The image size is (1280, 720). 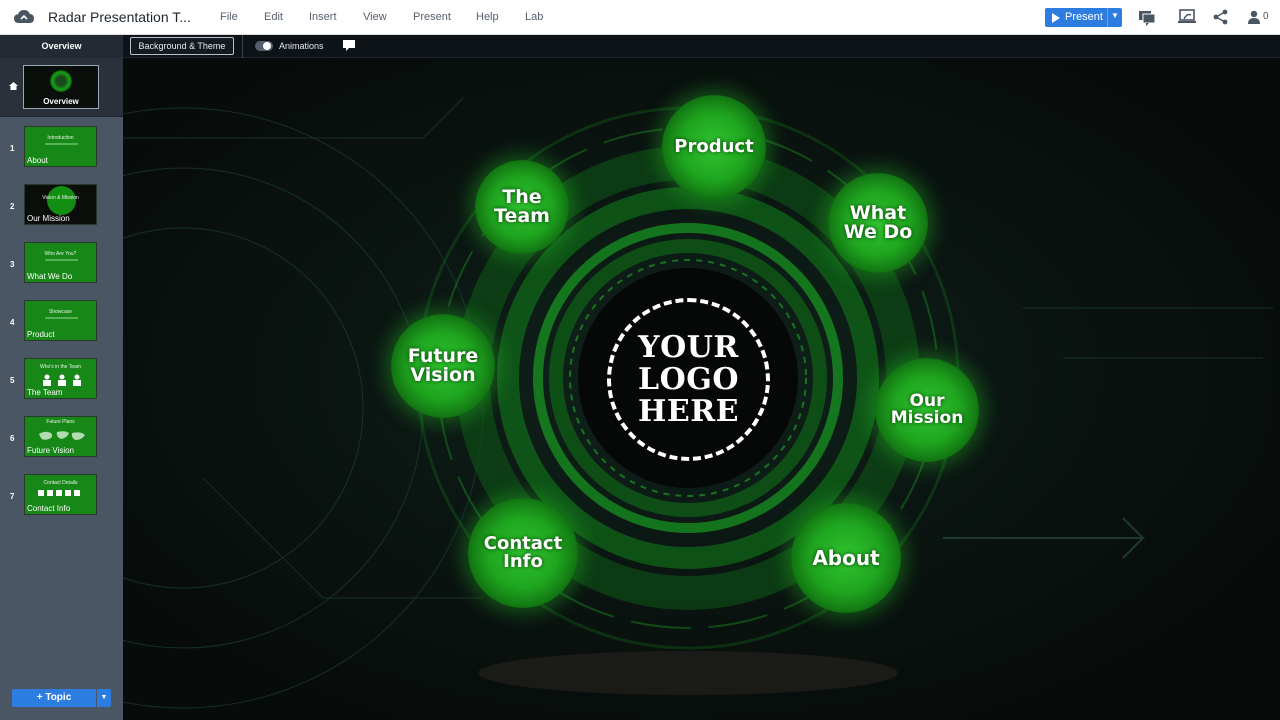 What do you see at coordinates (323, 17) in the screenshot?
I see `menu-insert: Insert` at bounding box center [323, 17].